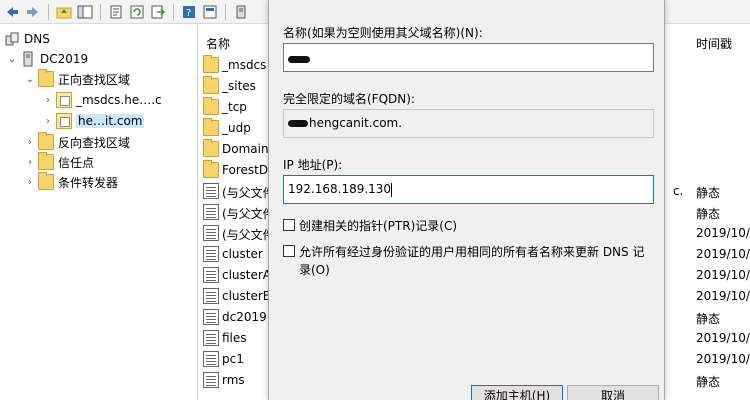 This screenshot has height=400, width=750. What do you see at coordinates (233, 380) in the screenshot?
I see `record-name: rms` at bounding box center [233, 380].